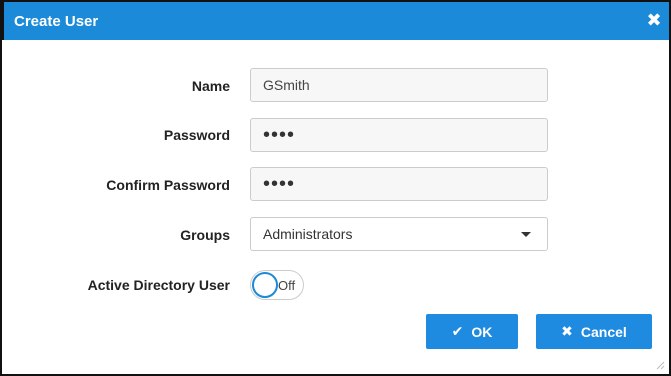  I want to click on groups-label: Groups, so click(205, 235).